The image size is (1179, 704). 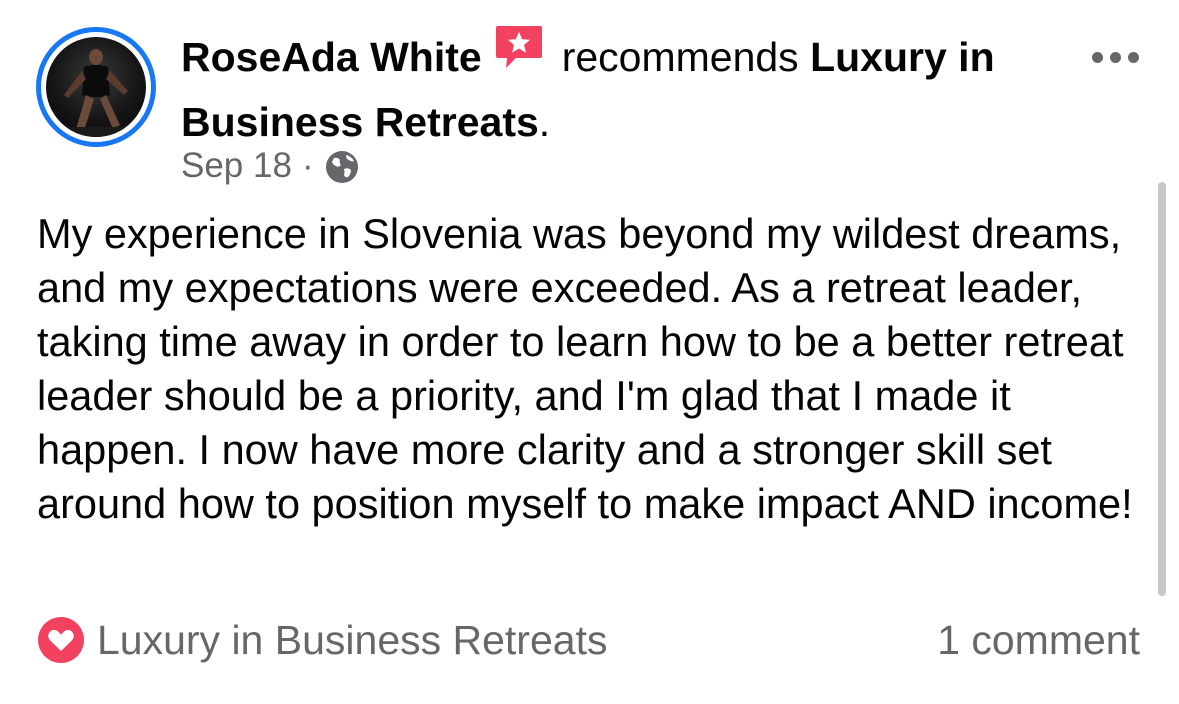 I want to click on avatar-photo, so click(x=96, y=87).